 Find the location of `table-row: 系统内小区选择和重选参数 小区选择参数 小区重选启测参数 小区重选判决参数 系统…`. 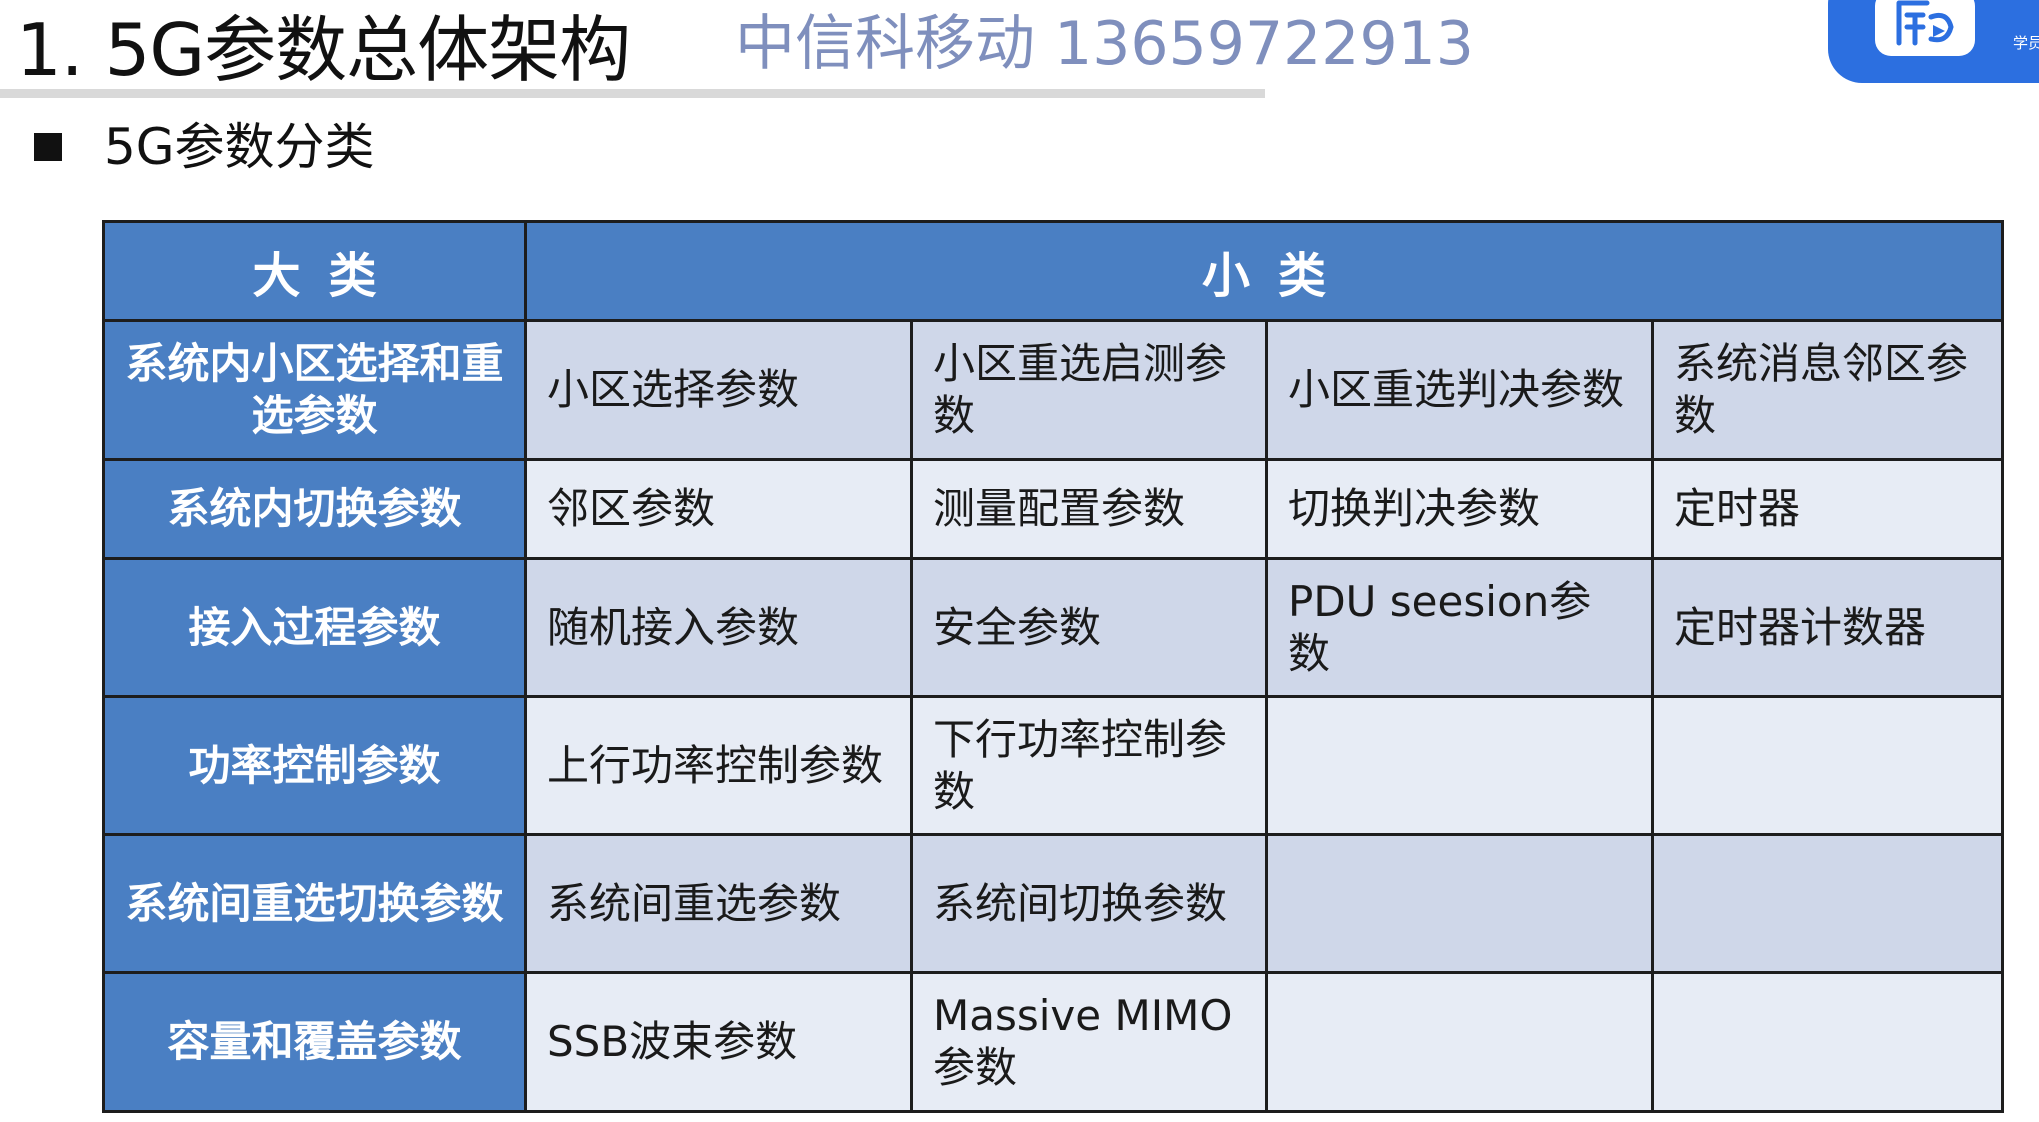

table-row: 系统内小区选择和重选参数 小区选择参数 小区重选启测参数 小区重选判决参数 系统… is located at coordinates (1053, 390).